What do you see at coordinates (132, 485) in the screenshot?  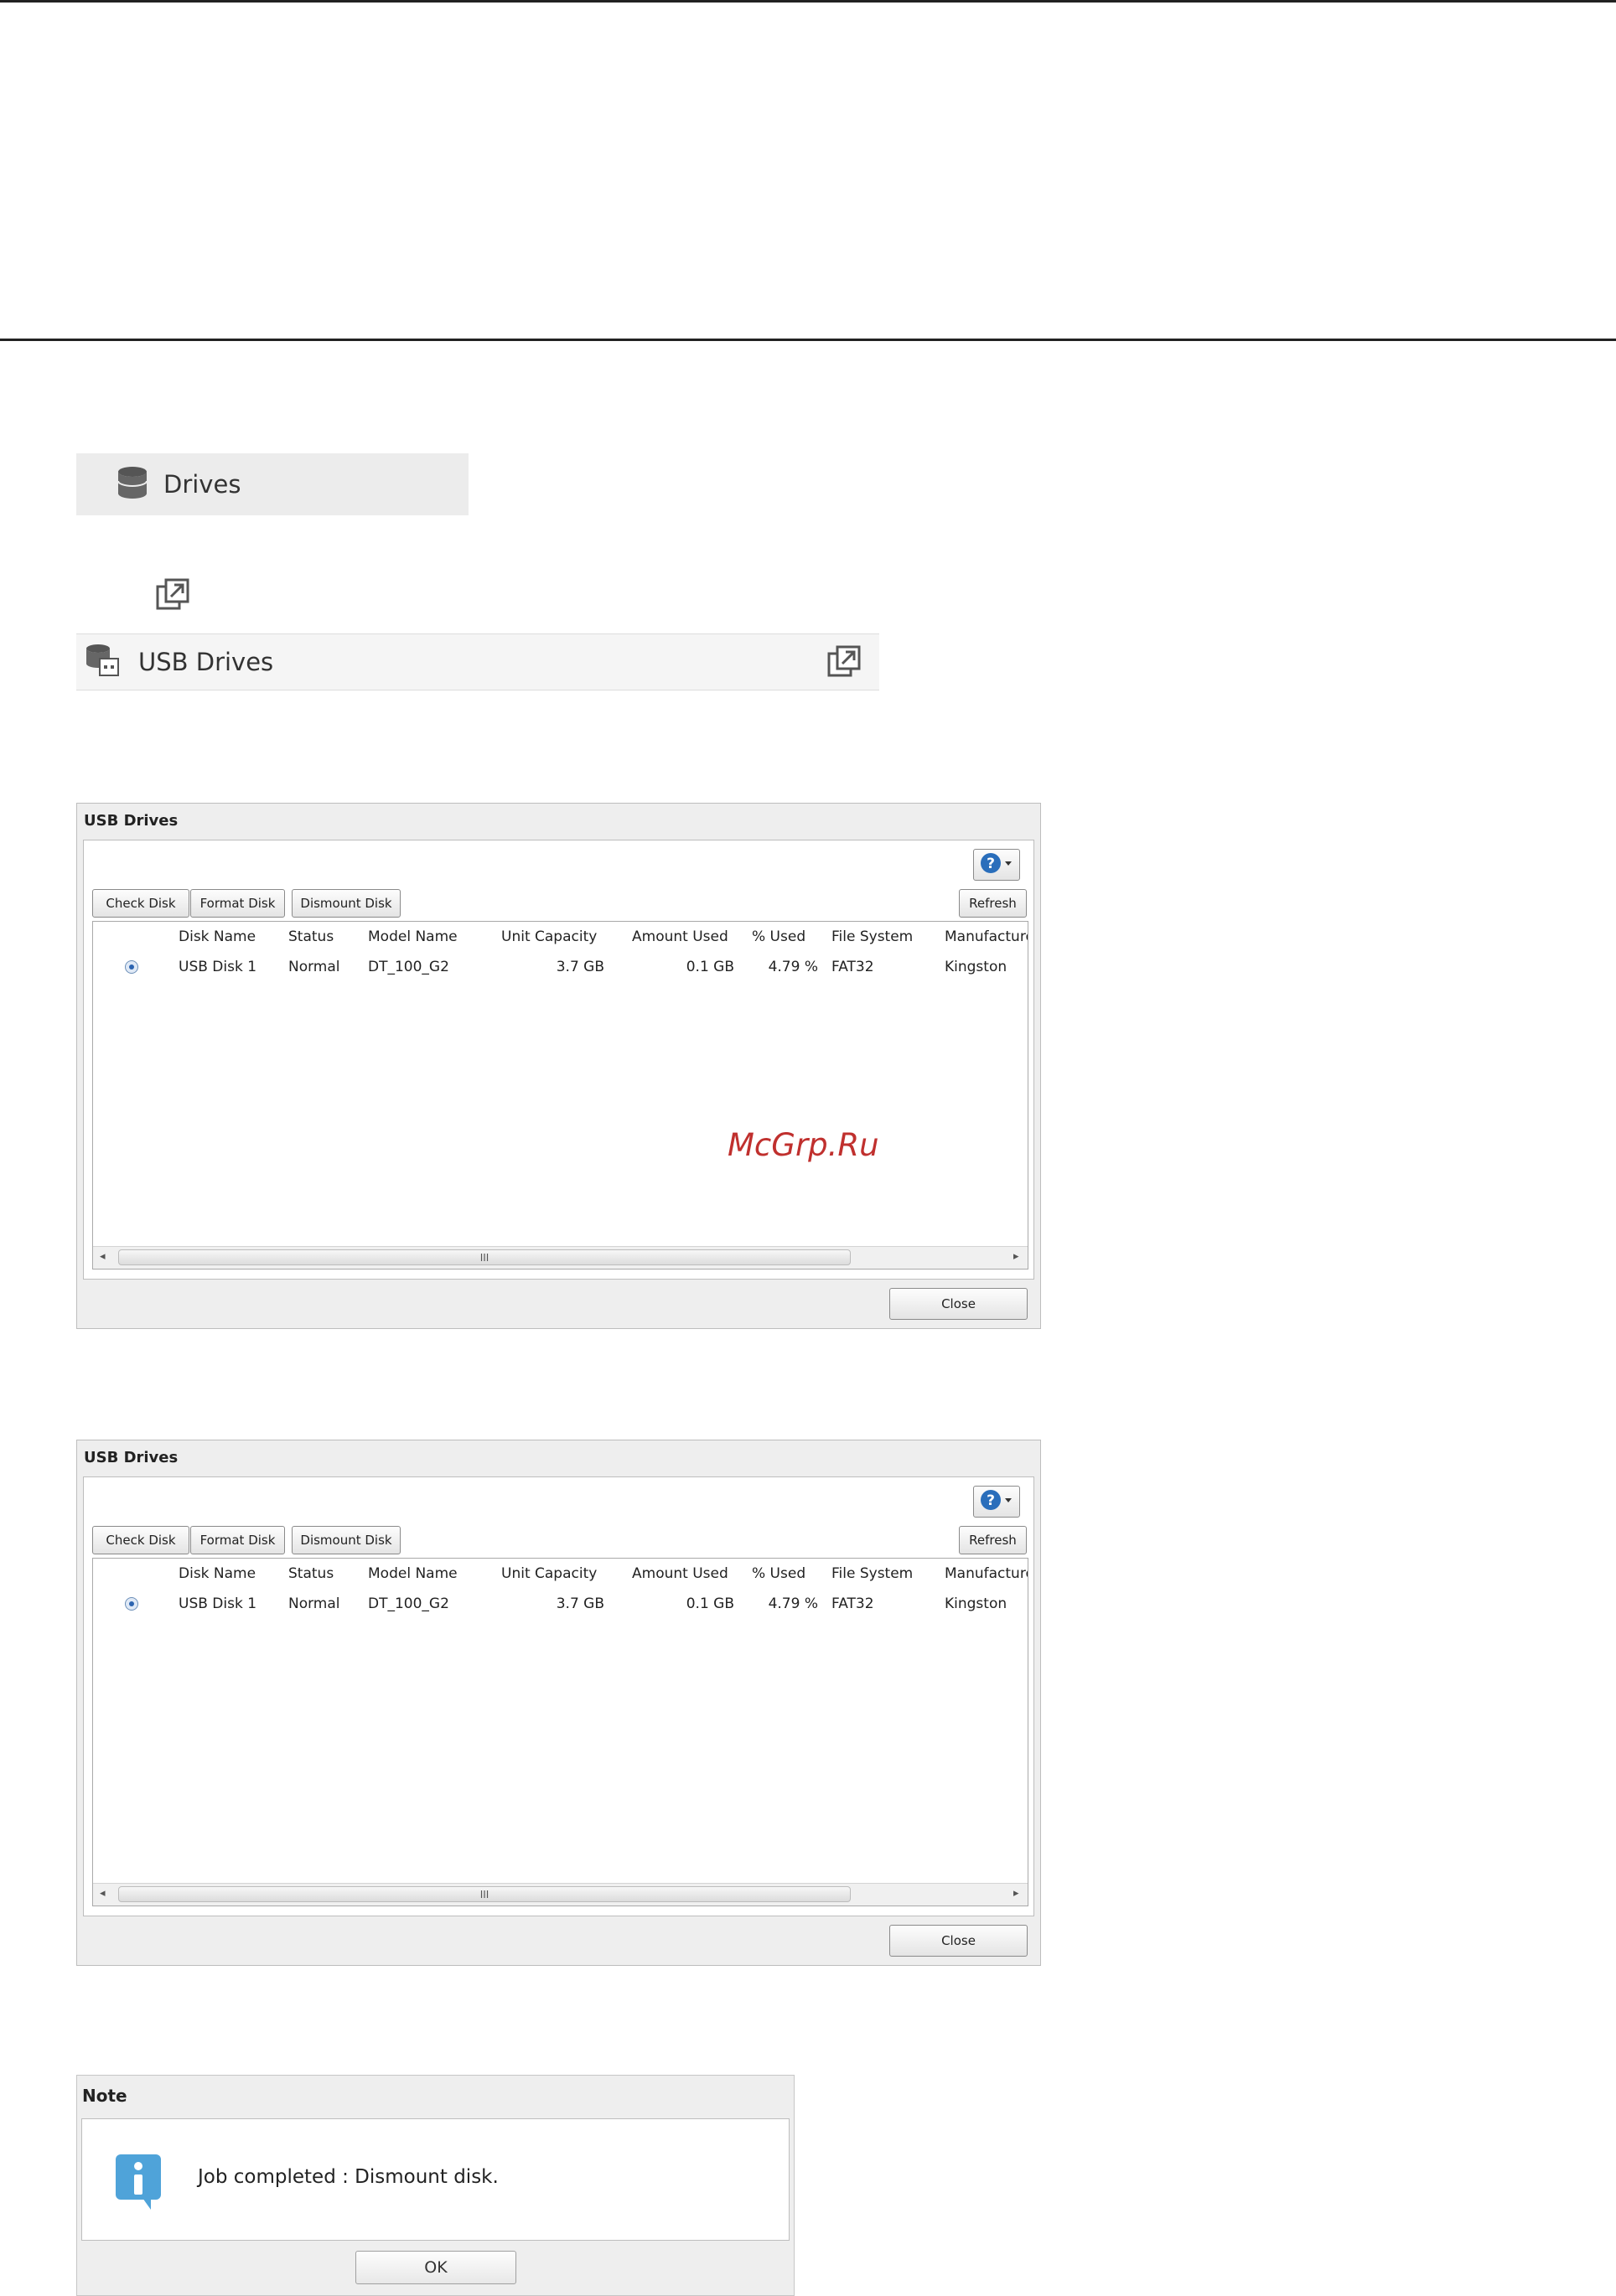 I see `database-icon` at bounding box center [132, 485].